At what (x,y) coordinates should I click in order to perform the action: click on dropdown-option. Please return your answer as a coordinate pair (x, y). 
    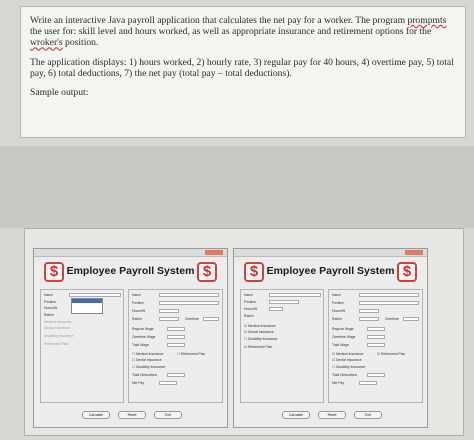
    Looking at the image, I should click on (87, 312).